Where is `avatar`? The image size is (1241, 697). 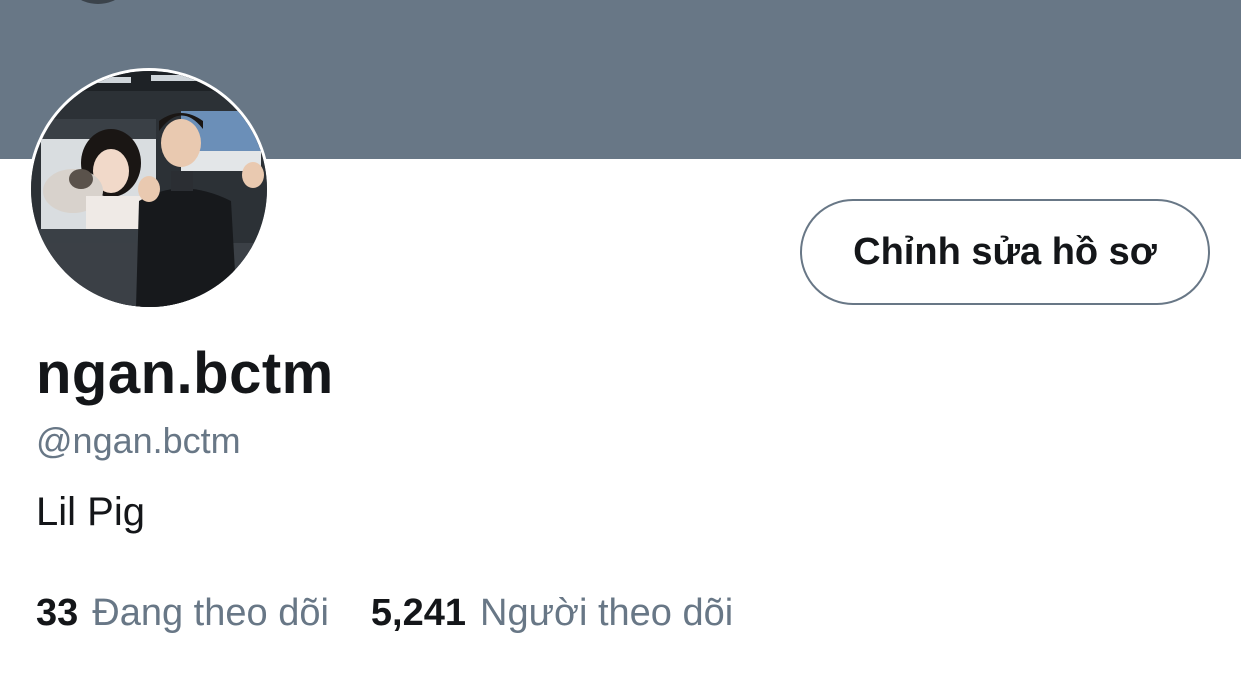 avatar is located at coordinates (149, 189).